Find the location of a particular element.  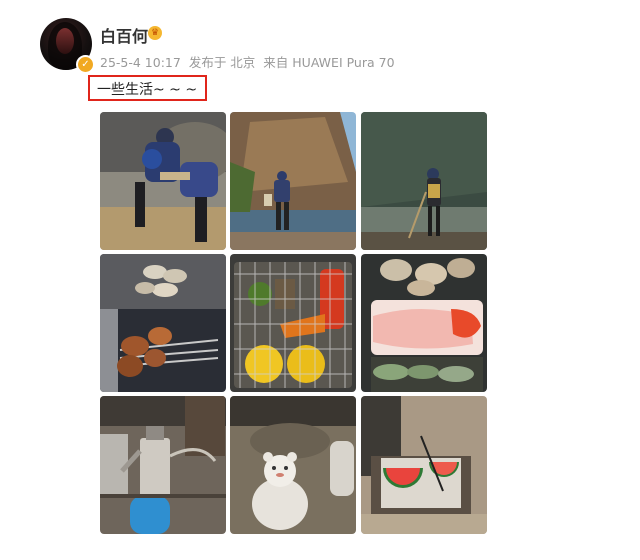

photo-7-image is located at coordinates (163, 465).